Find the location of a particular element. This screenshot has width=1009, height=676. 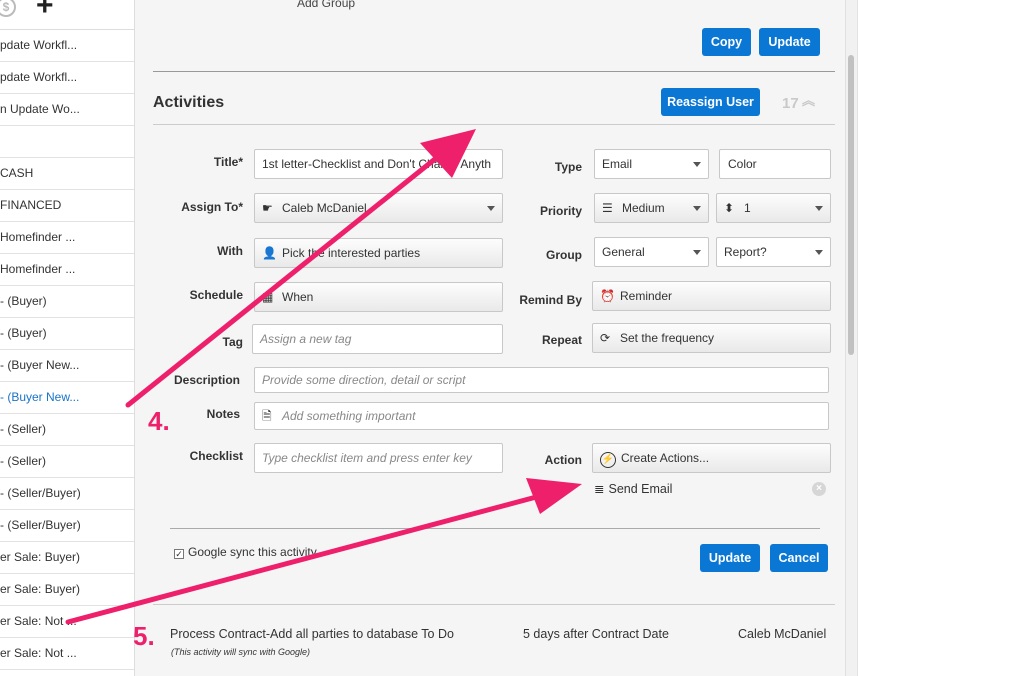

update-top-button: Update is located at coordinates (789, 42).